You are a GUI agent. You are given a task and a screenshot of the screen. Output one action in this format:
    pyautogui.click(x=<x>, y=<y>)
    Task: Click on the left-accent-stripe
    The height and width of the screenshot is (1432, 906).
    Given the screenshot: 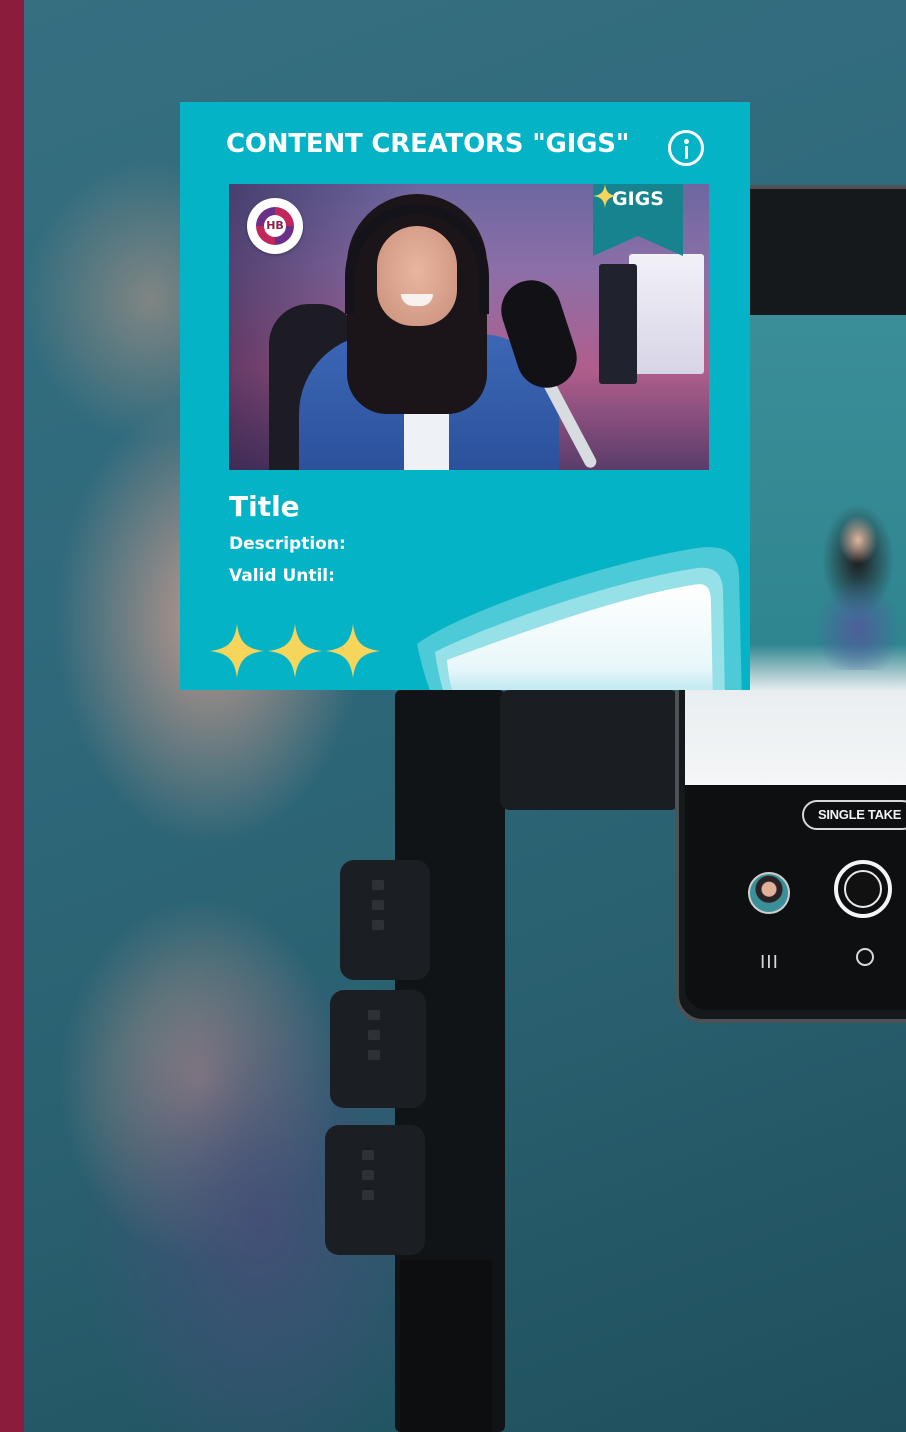 What is the action you would take?
    pyautogui.click(x=12, y=716)
    